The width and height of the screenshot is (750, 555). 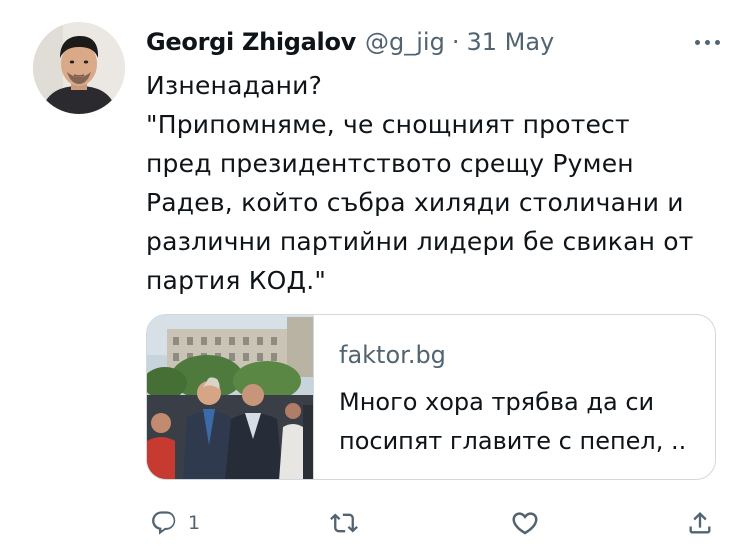 What do you see at coordinates (234, 85) in the screenshot?
I see `tweet-line: Изненадани?` at bounding box center [234, 85].